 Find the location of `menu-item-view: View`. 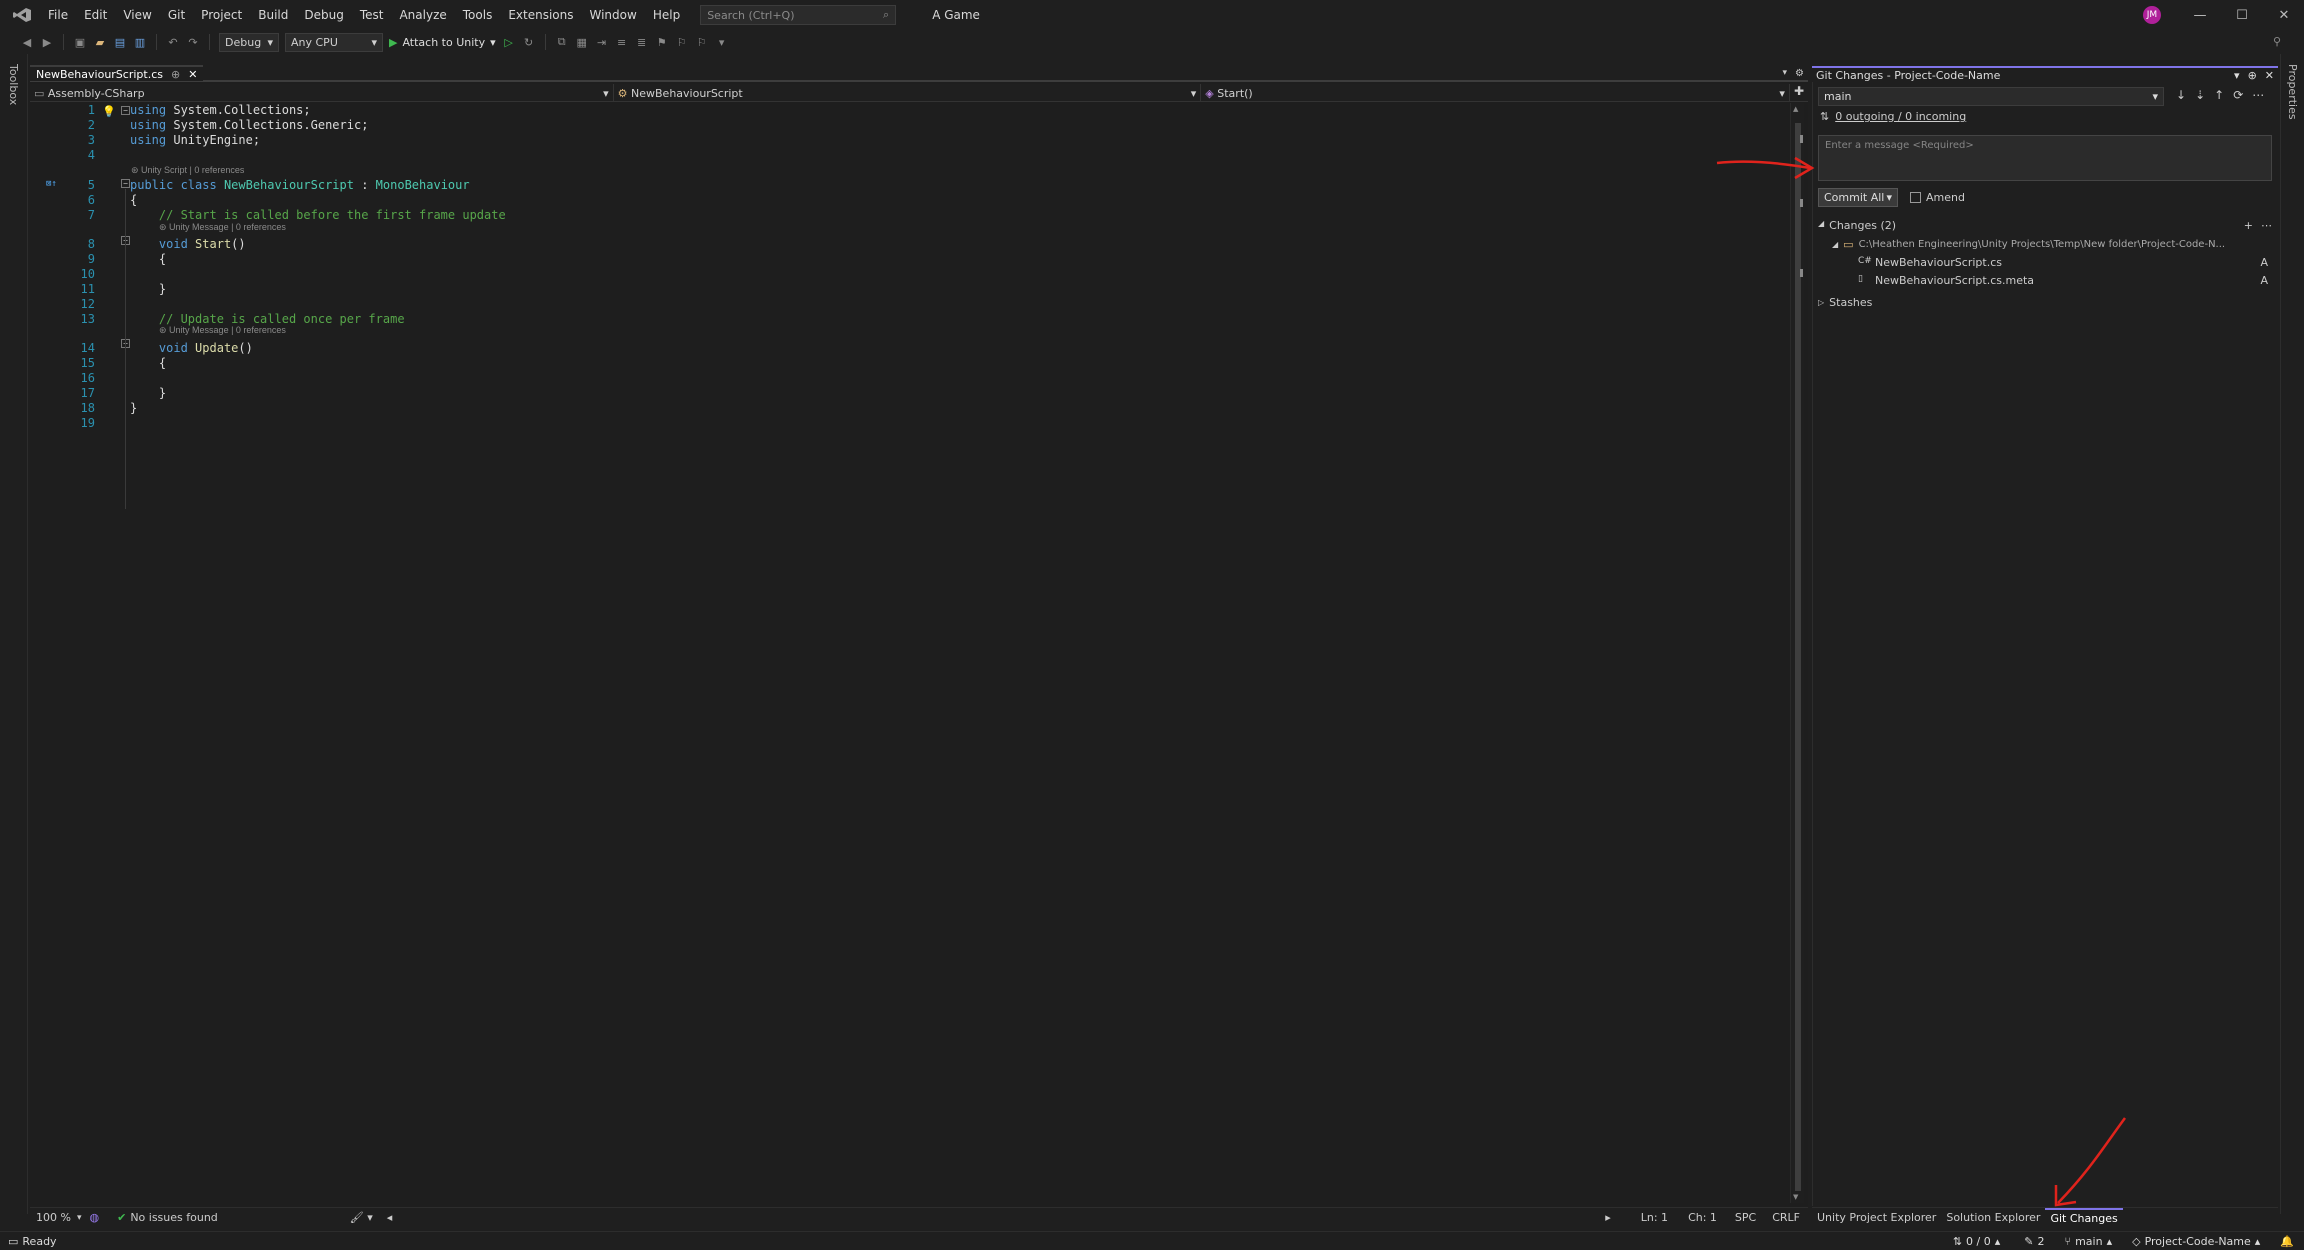

menu-item-view: View is located at coordinates (137, 15).